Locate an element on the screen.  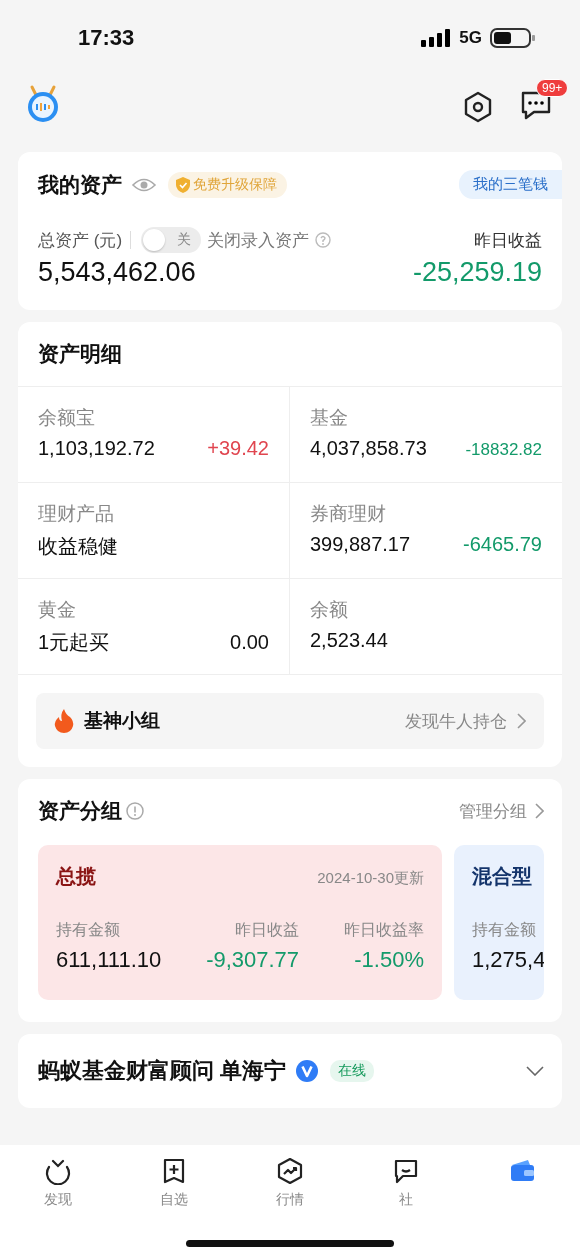
status-time: 17:33 is located at coordinates (106, 37).